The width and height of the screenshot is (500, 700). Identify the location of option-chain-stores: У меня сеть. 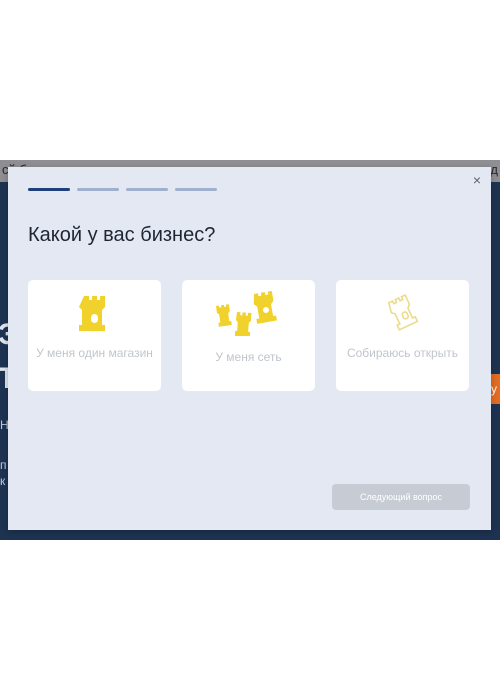
(248, 335).